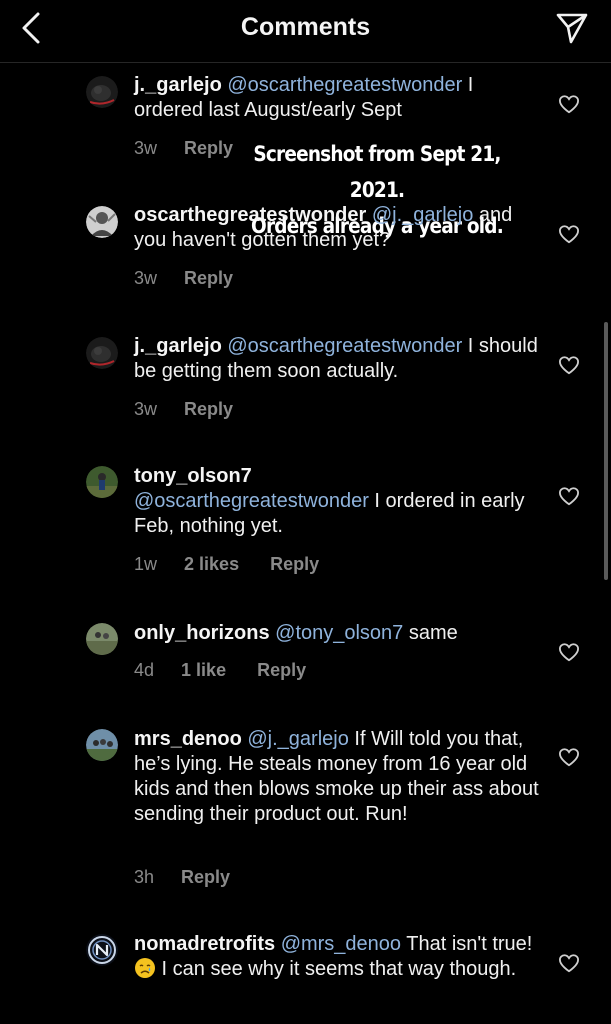 Image resolution: width=611 pixels, height=1024 pixels. Describe the element at coordinates (203, 670) in the screenshot. I see `likes-count: 1 like` at that location.